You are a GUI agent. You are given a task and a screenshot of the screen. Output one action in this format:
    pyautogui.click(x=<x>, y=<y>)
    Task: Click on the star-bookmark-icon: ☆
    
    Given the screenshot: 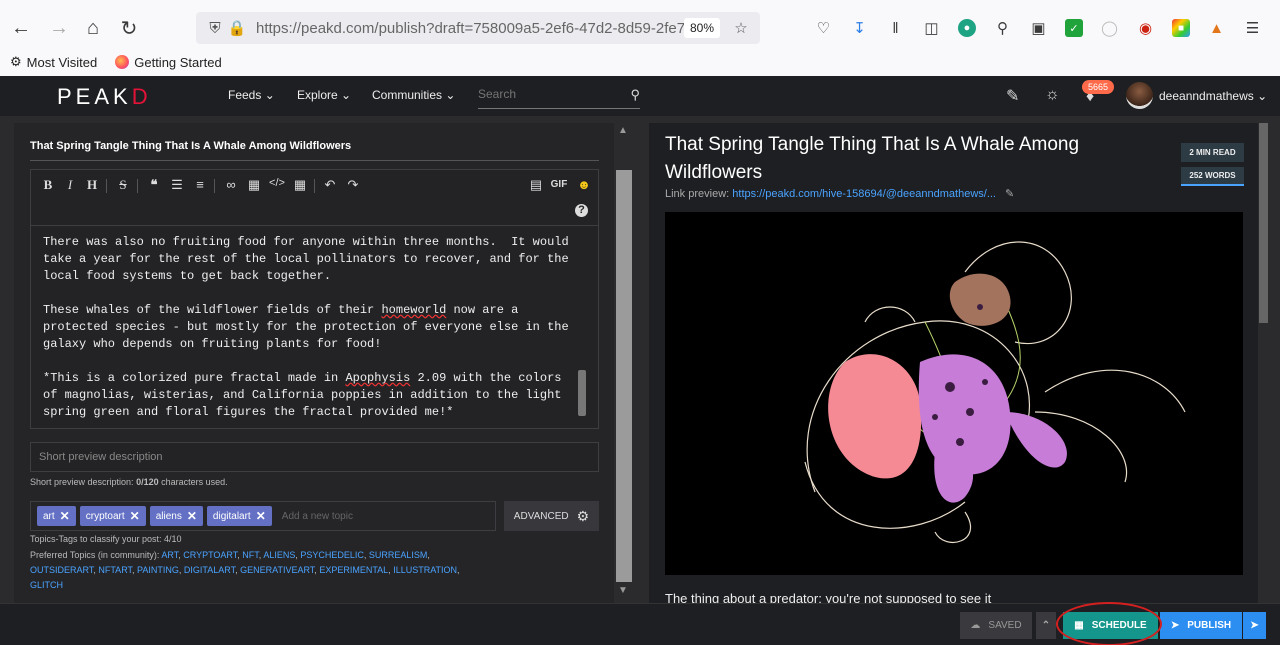 What is the action you would take?
    pyautogui.click(x=741, y=28)
    